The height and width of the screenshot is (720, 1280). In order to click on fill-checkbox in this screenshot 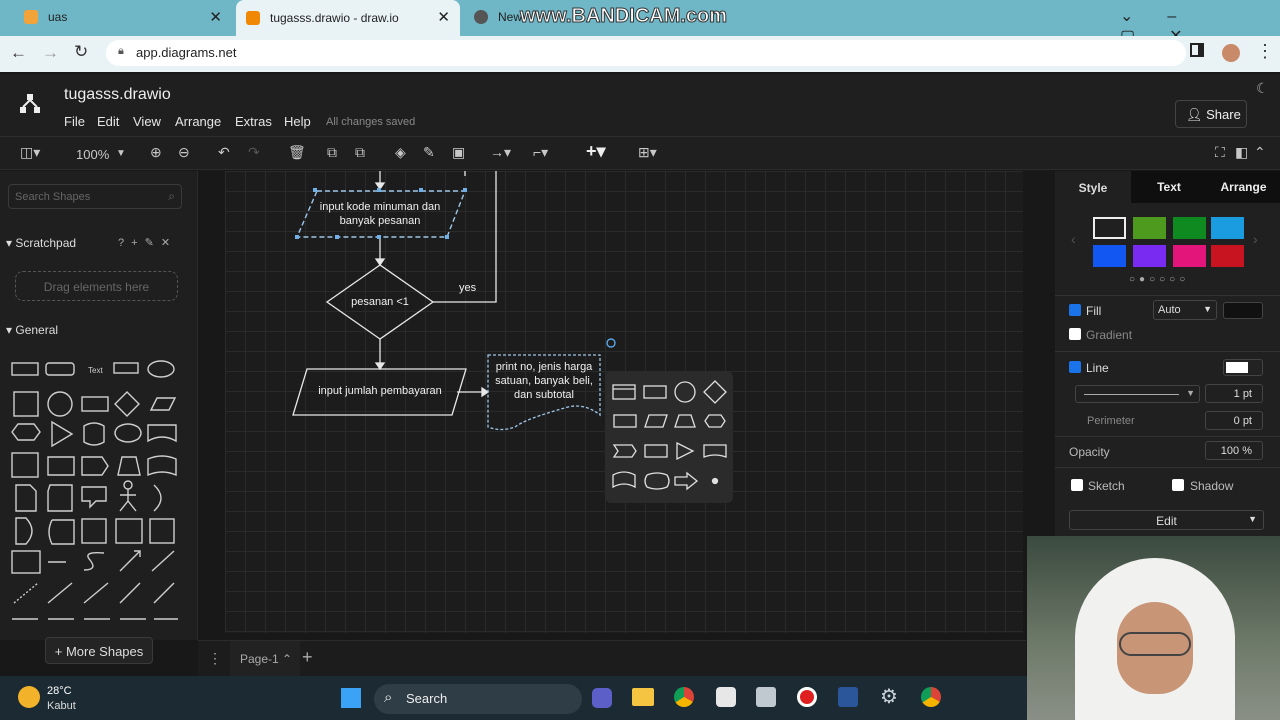, I will do `click(1075, 310)`.